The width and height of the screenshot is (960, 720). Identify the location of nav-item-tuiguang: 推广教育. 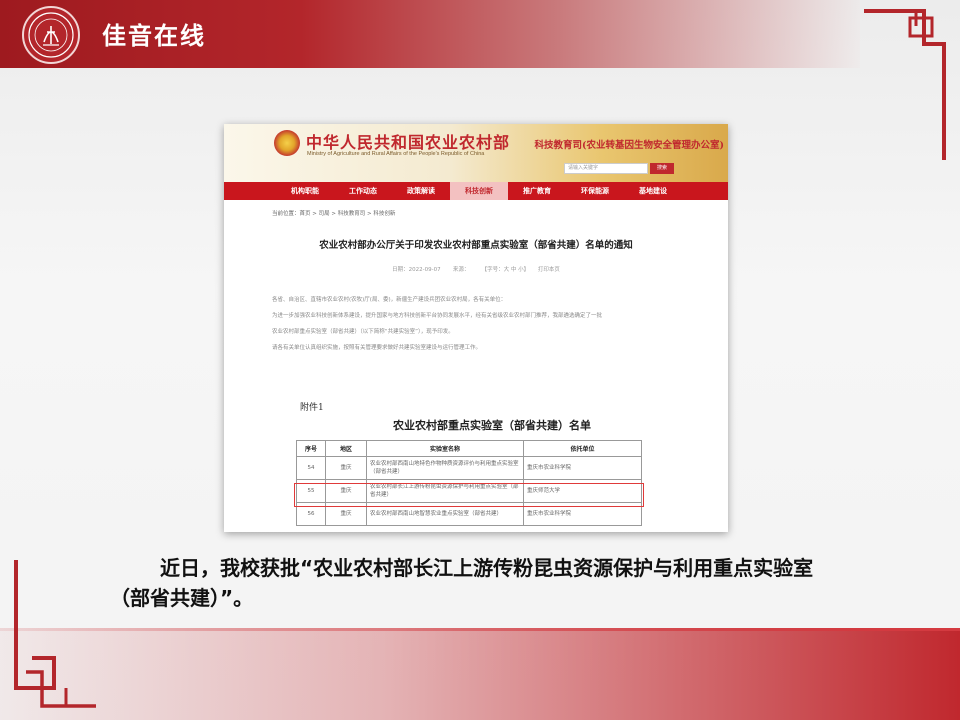
(537, 191).